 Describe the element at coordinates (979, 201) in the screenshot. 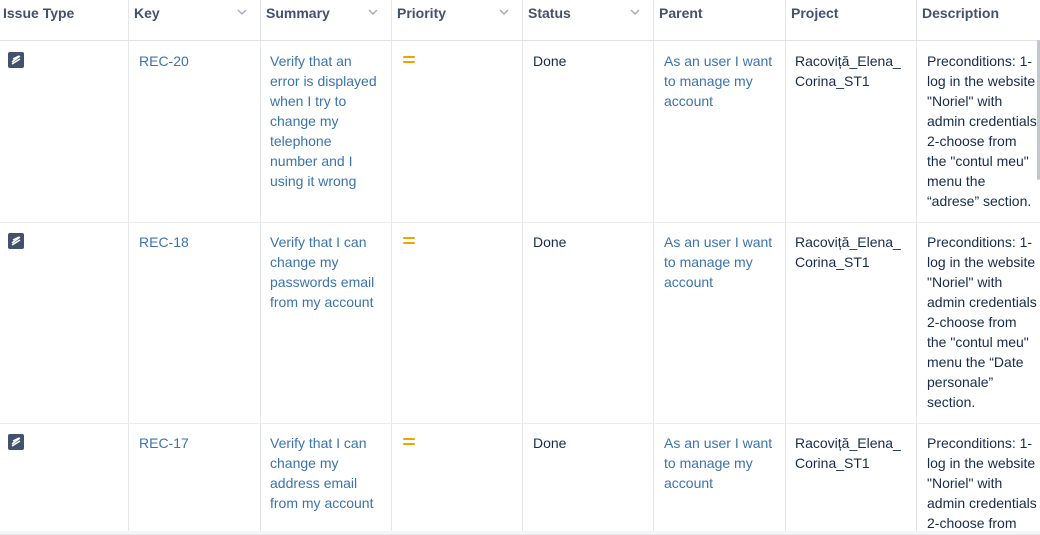

I see `description-text-line: “adrese” section.` at that location.